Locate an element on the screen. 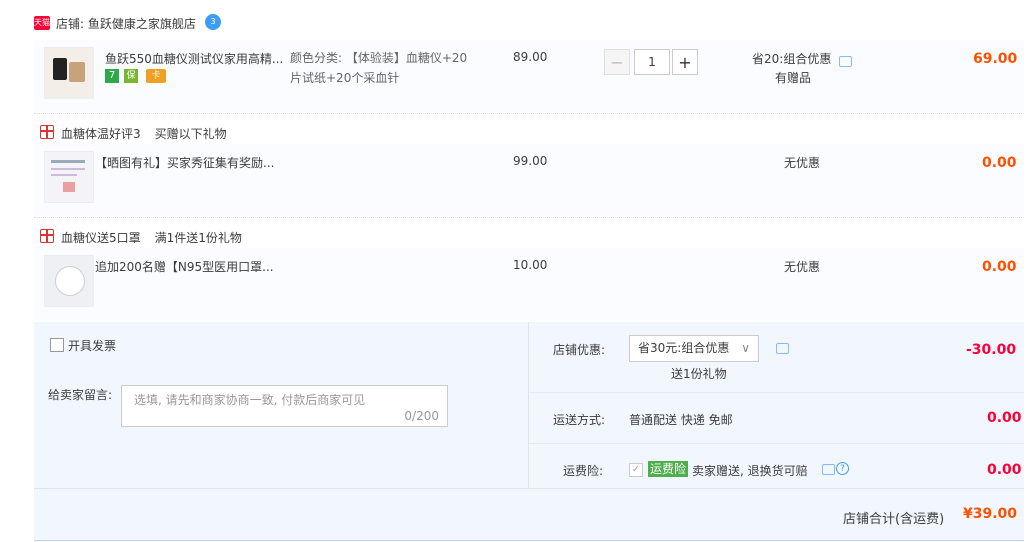  guarantee-icon: 保 is located at coordinates (131, 76).